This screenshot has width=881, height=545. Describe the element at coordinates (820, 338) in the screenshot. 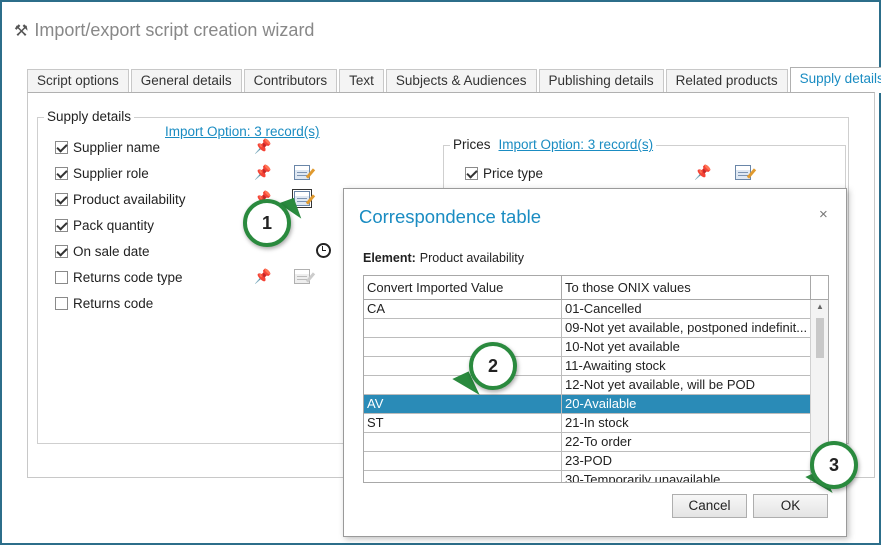

I see `scrollbar-thumb` at that location.